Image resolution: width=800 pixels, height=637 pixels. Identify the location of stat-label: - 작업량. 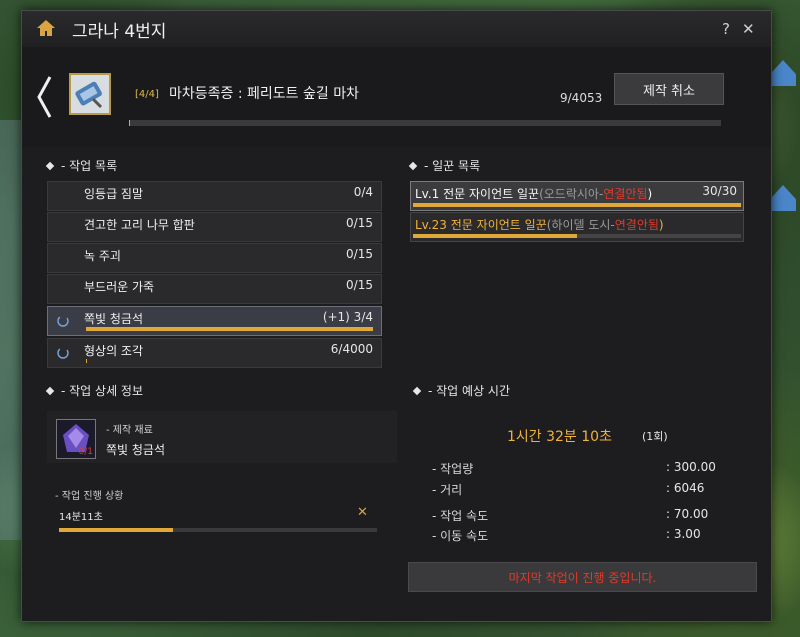
(453, 469).